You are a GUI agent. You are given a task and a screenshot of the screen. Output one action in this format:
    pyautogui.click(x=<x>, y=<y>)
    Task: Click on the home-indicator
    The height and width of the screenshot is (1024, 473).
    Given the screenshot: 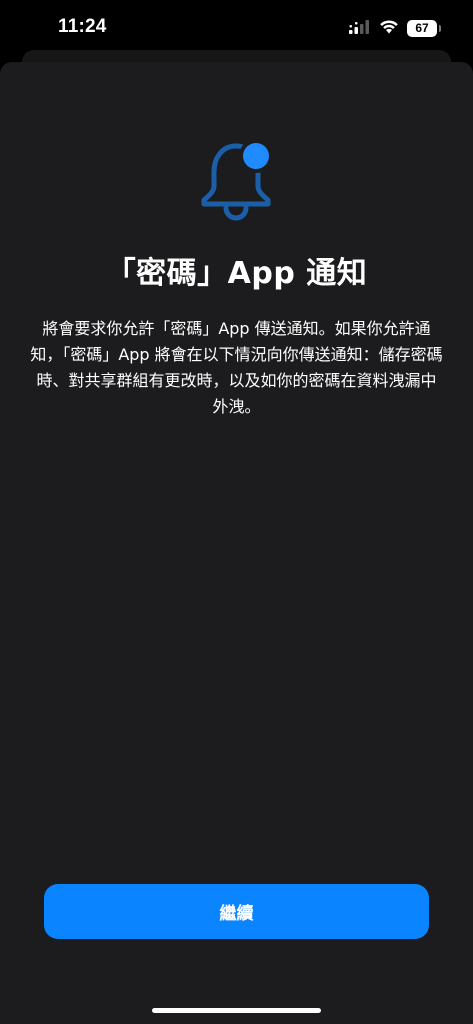 What is the action you would take?
    pyautogui.click(x=236, y=1010)
    